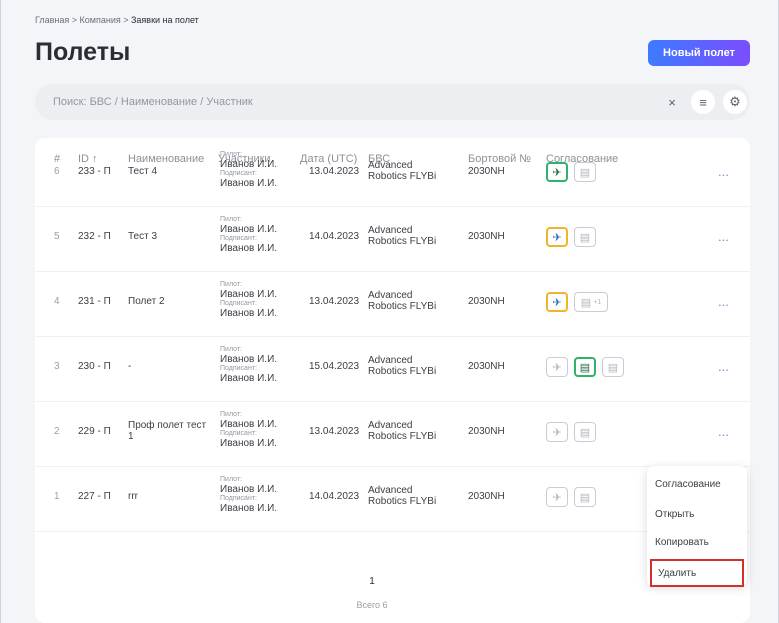  Describe the element at coordinates (597, 302) in the screenshot. I see `extra-count-badge: +1` at that location.